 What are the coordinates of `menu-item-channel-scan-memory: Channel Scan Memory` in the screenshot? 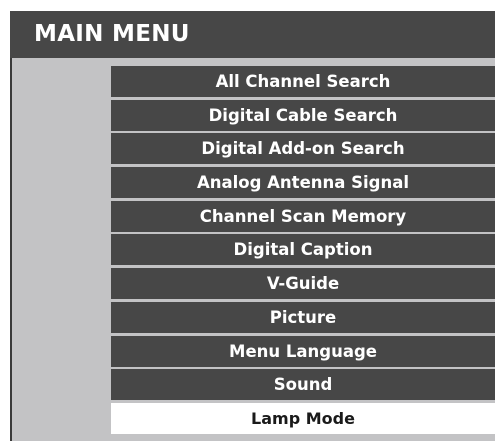 It's located at (303, 216).